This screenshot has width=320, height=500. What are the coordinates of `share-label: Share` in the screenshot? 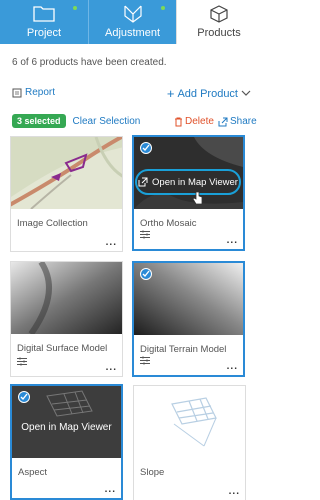 It's located at (243, 121).